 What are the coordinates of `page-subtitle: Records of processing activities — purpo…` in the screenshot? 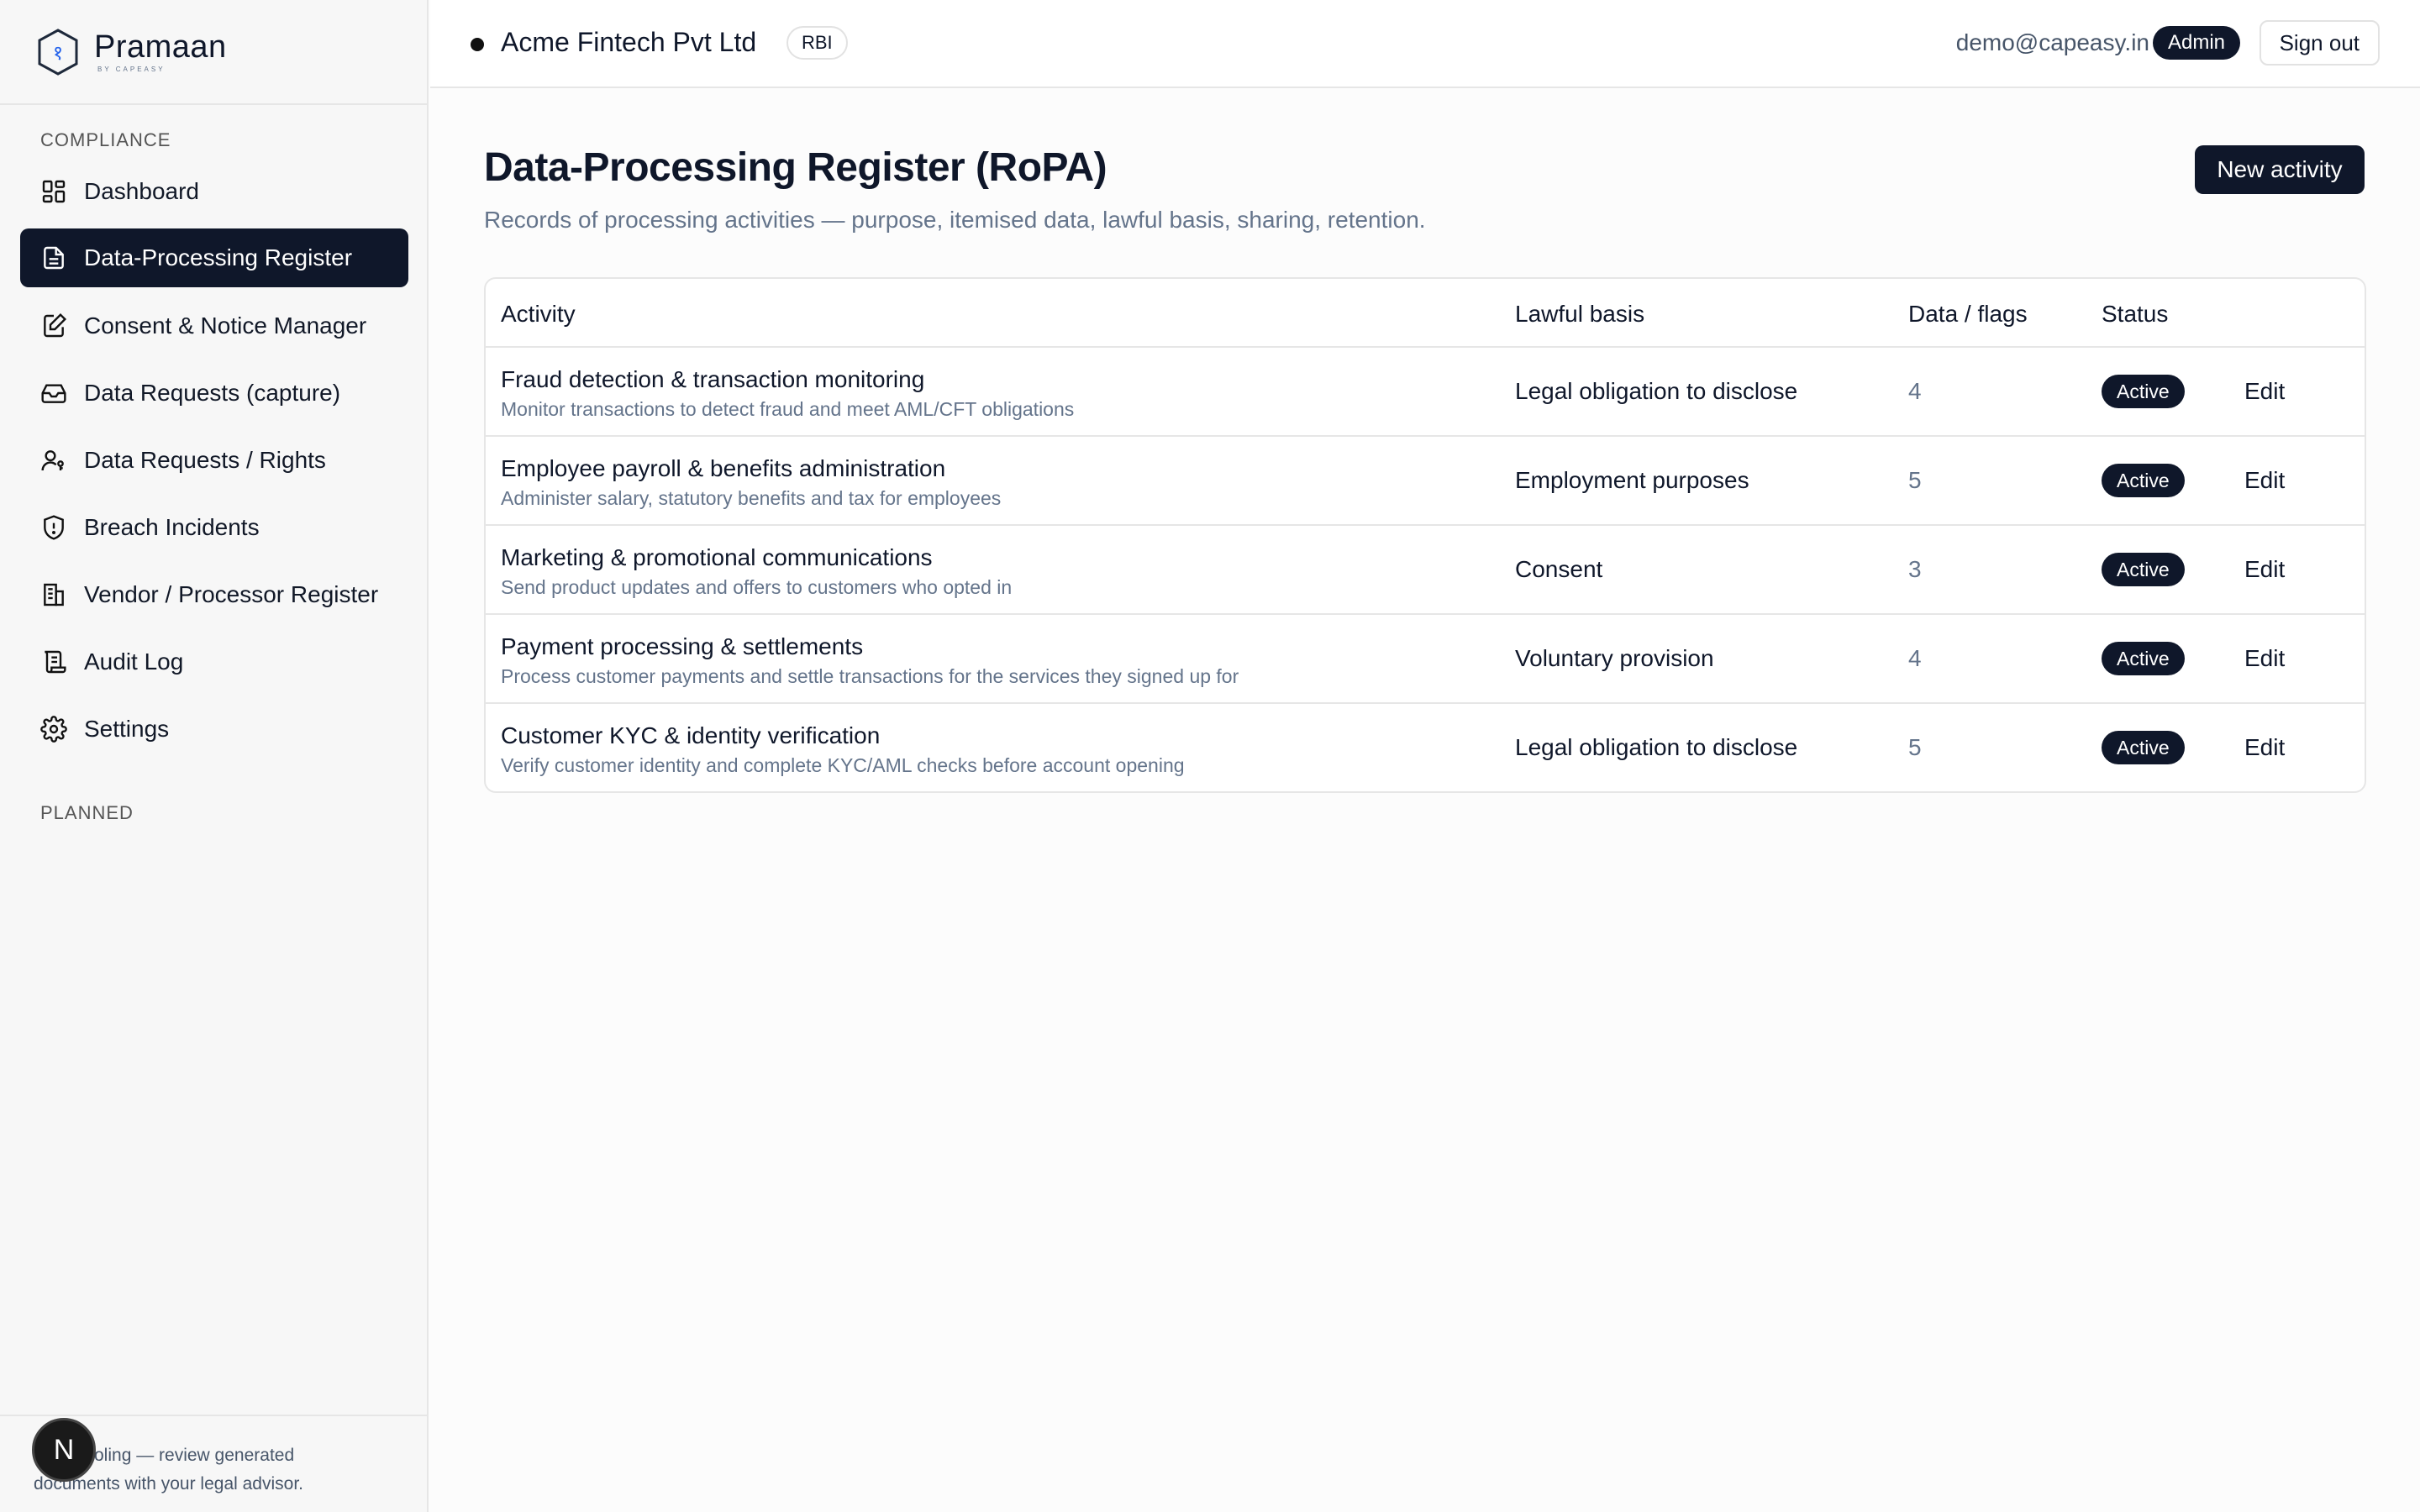 It's located at (955, 220).